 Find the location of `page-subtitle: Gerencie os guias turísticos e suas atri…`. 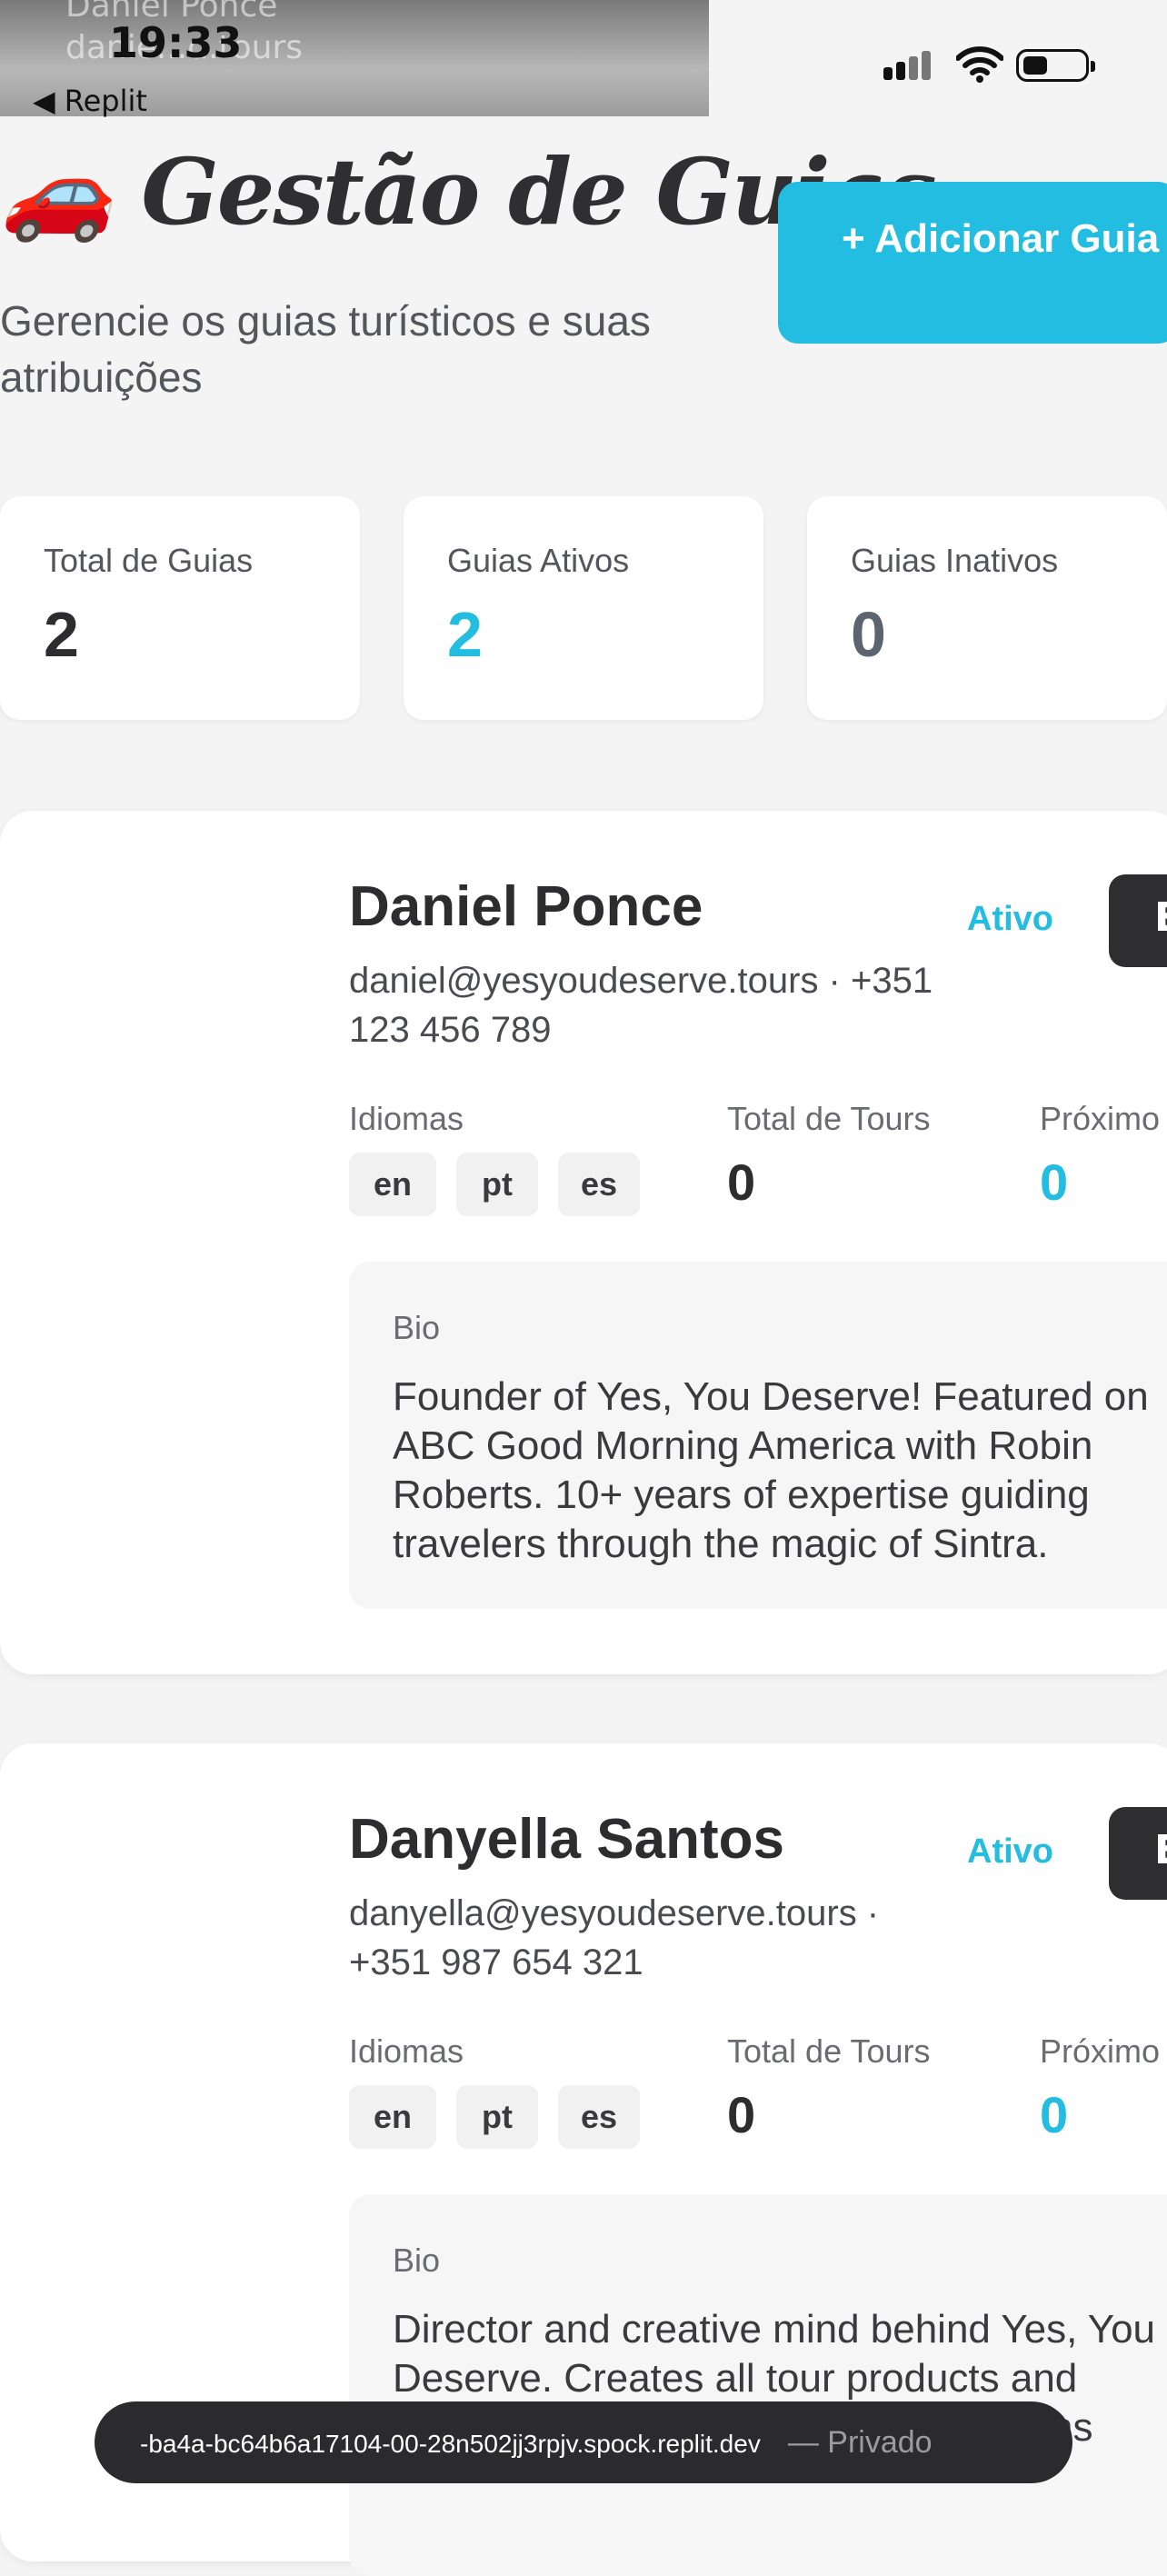

page-subtitle: Gerencie os guias turísticos e suas atri… is located at coordinates (325, 349).